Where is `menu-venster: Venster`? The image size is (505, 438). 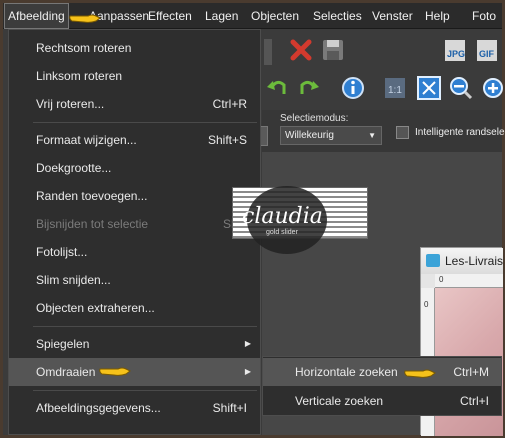 menu-venster: Venster is located at coordinates (392, 16).